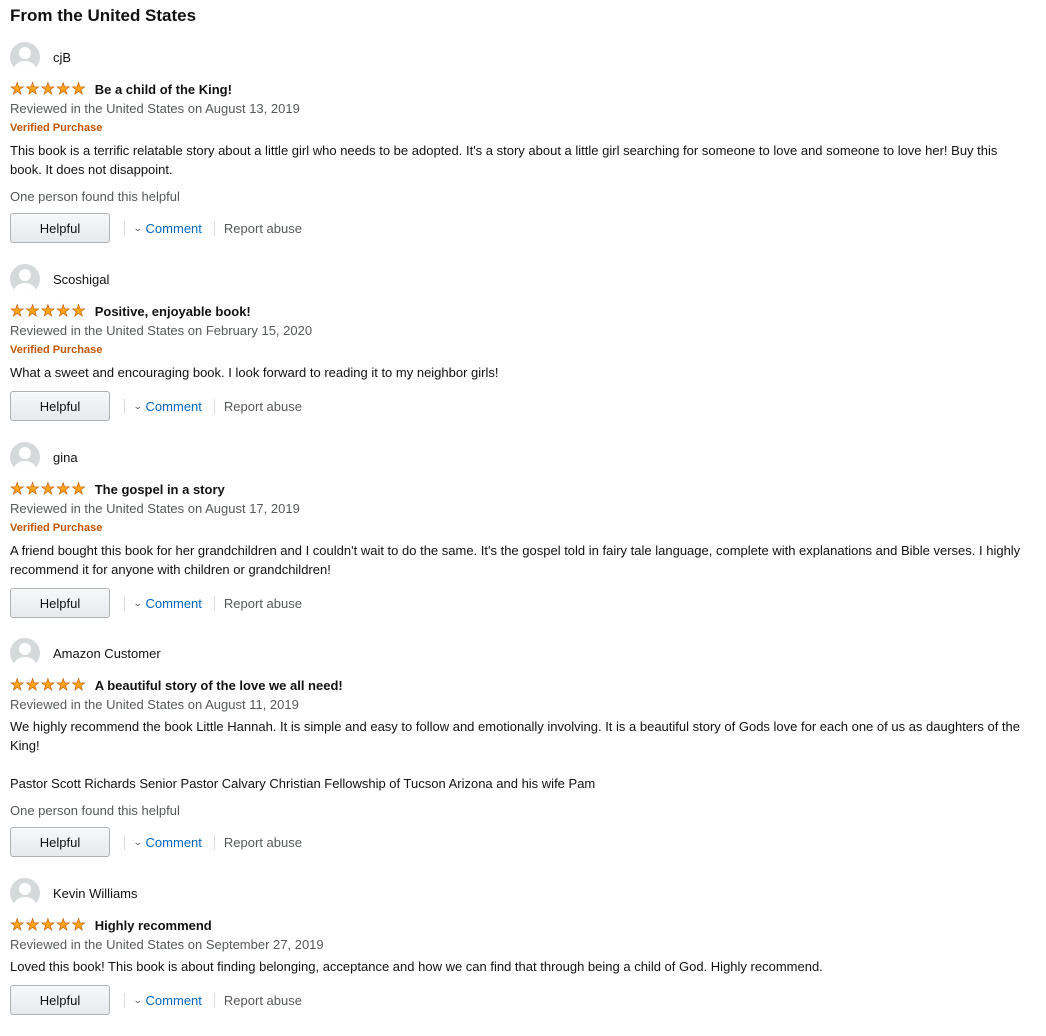 Image resolution: width=1046 pixels, height=1036 pixels. What do you see at coordinates (56, 528) in the screenshot?
I see `verified-purchase-badge: Verified Purchase` at bounding box center [56, 528].